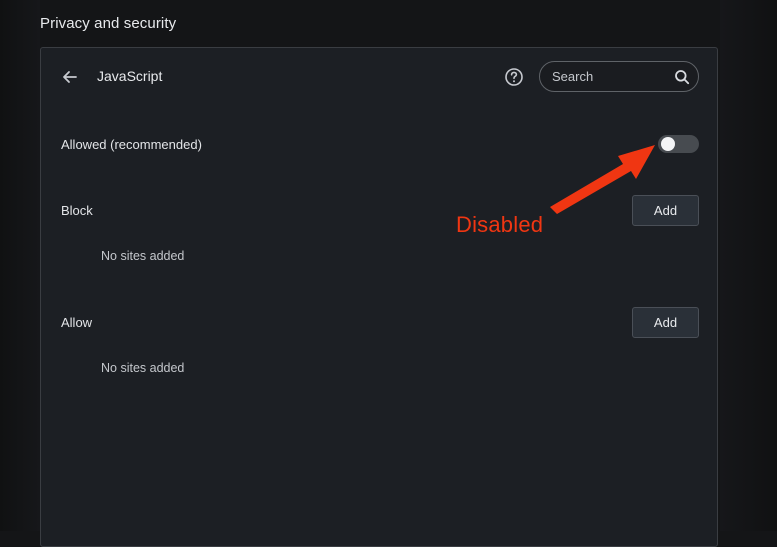 The image size is (777, 547). What do you see at coordinates (143, 368) in the screenshot?
I see `allow-empty-text: No sites added` at bounding box center [143, 368].